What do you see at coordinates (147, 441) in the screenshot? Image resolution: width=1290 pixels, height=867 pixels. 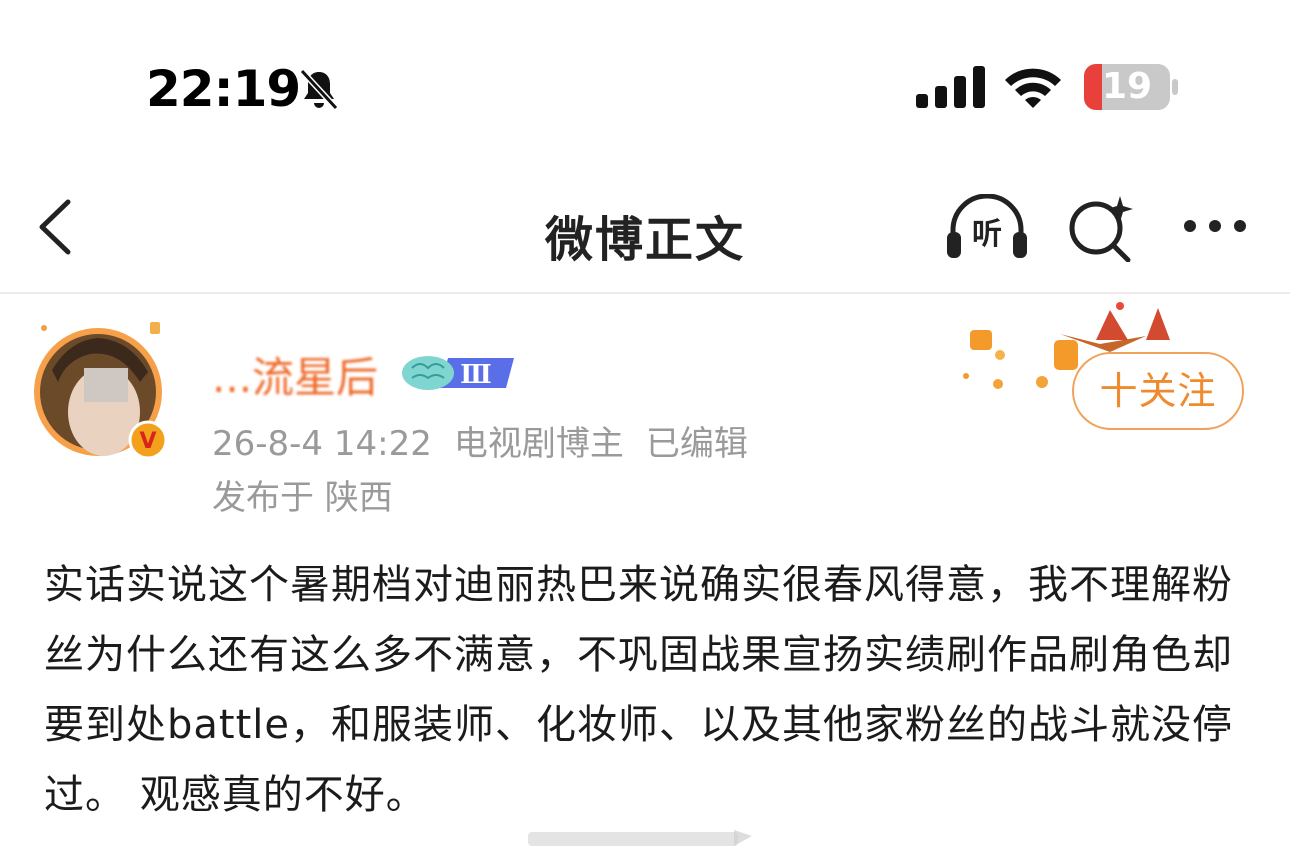 I see `verified-badge: V` at bounding box center [147, 441].